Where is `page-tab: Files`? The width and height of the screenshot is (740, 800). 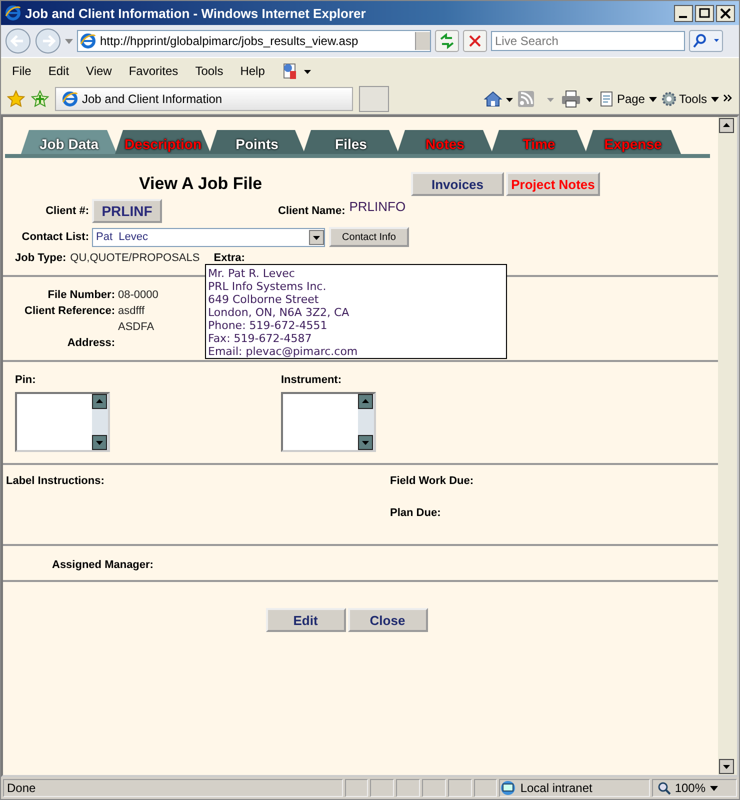 page-tab: Files is located at coordinates (351, 142).